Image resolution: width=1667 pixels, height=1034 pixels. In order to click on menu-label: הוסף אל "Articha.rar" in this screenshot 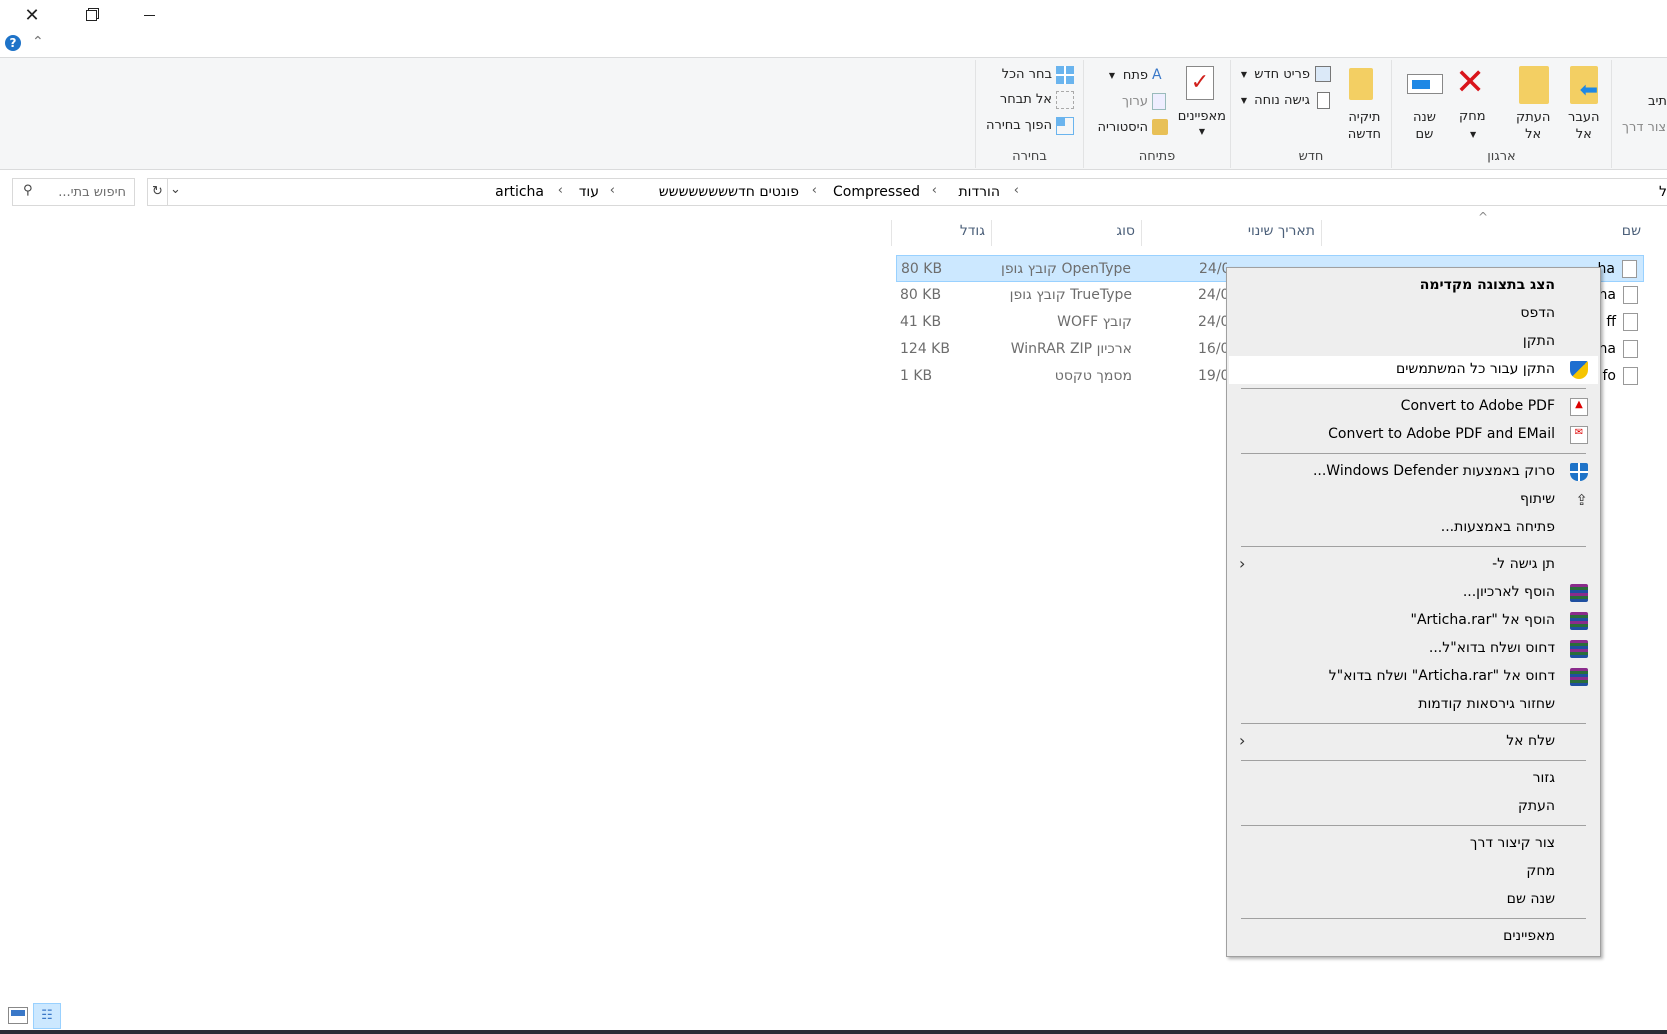, I will do `click(1482, 620)`.